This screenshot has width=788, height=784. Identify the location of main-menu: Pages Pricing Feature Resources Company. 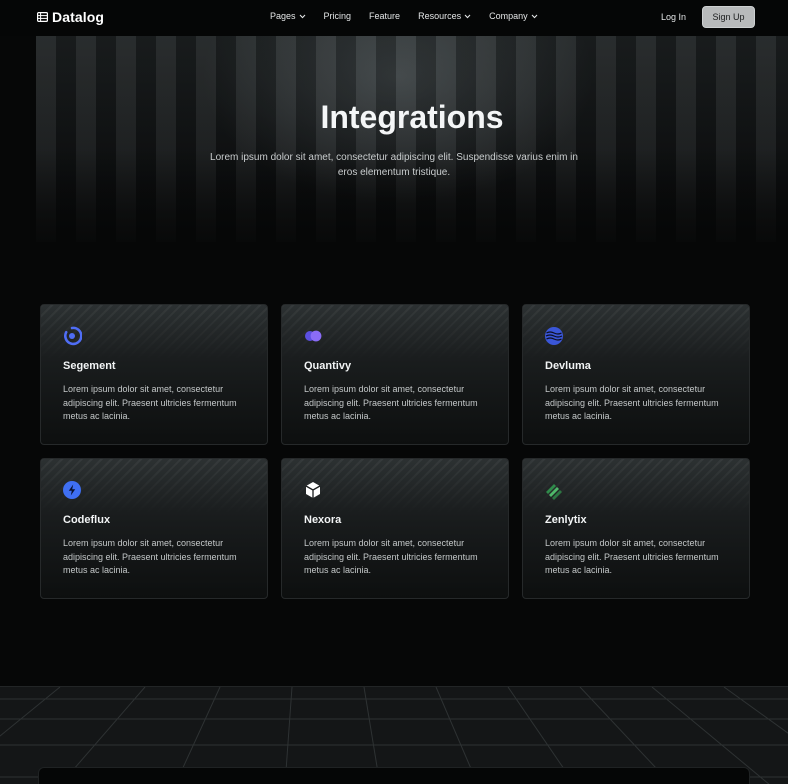
(413, 16).